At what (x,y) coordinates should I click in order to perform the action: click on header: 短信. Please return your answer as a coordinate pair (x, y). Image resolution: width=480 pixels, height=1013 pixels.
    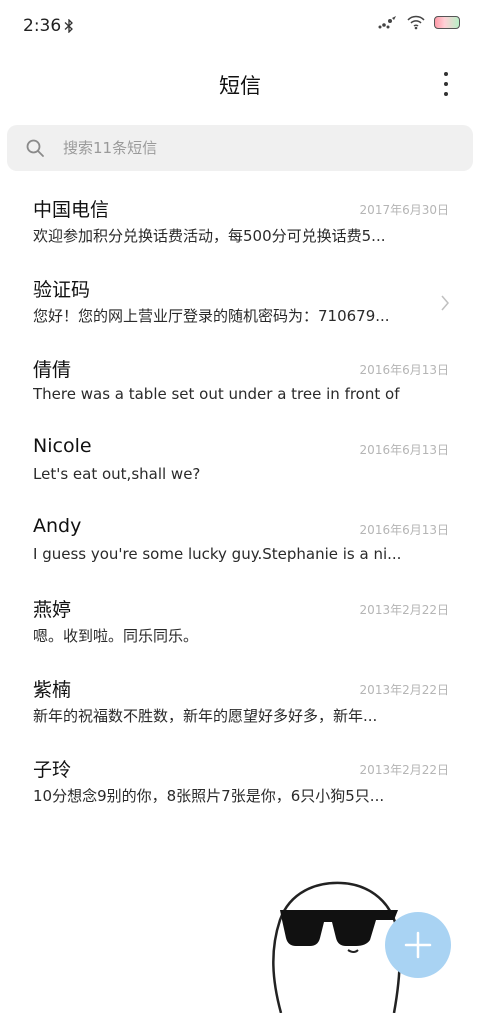
    Looking at the image, I should click on (240, 84).